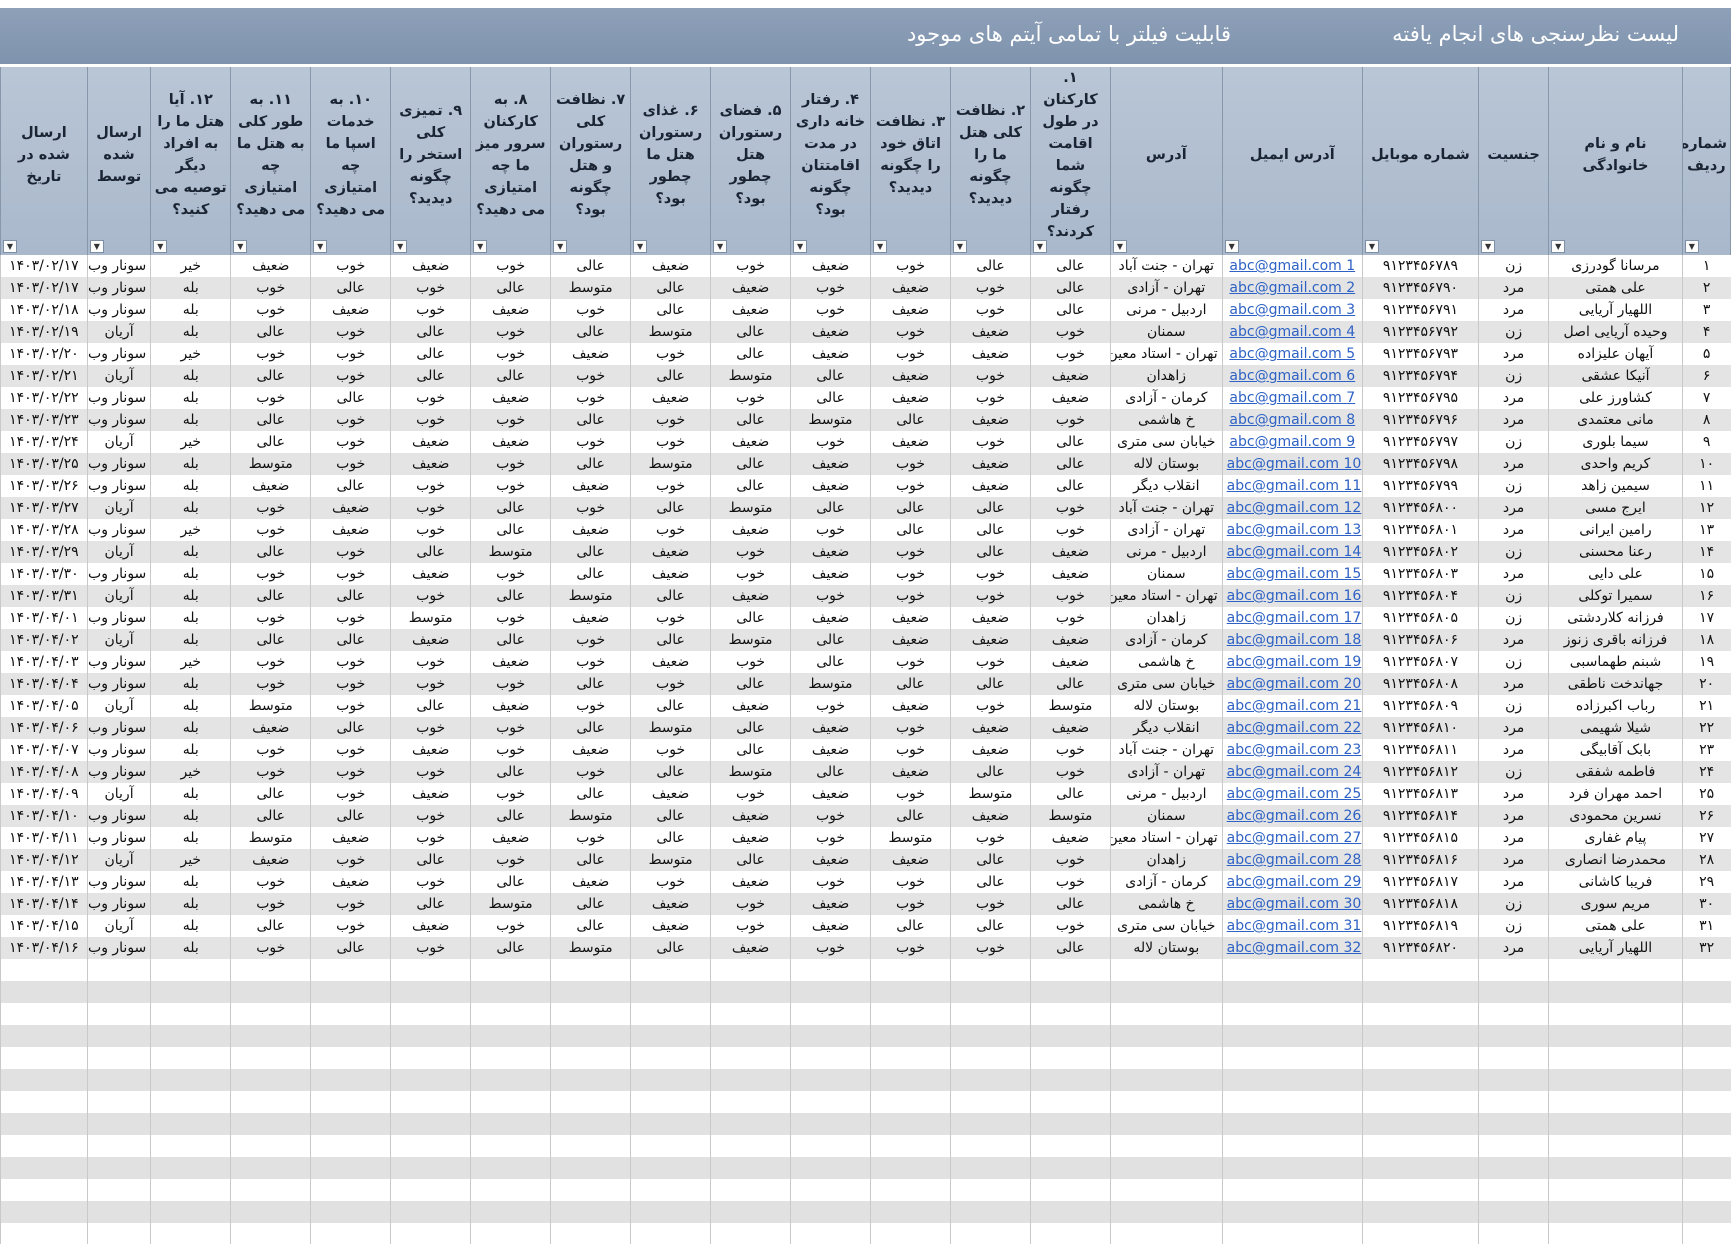 Image resolution: width=1731 pixels, height=1244 pixels. Describe the element at coordinates (1166, 266) in the screenshot. I see `table-cell: تهران - جنت آباد` at that location.